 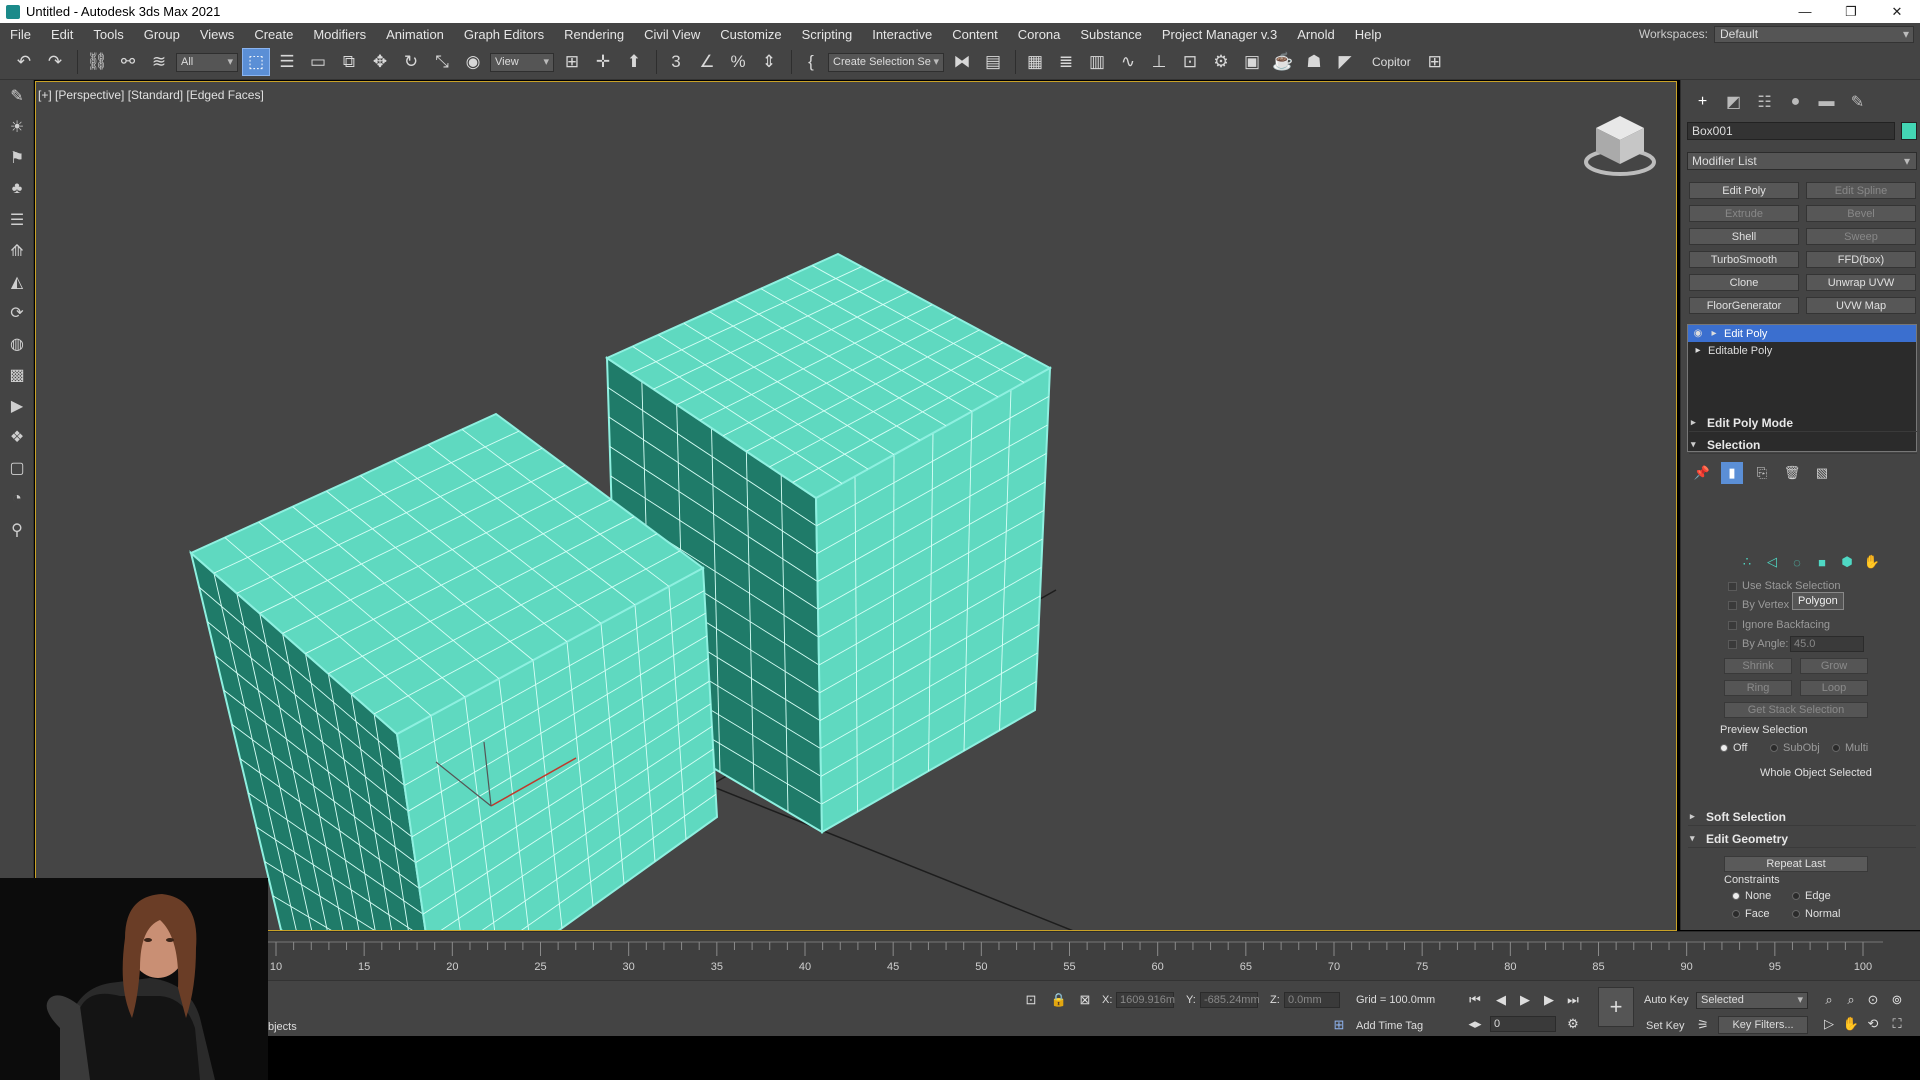 I want to click on zoom-icon: ⌕, so click(x=1829, y=1000).